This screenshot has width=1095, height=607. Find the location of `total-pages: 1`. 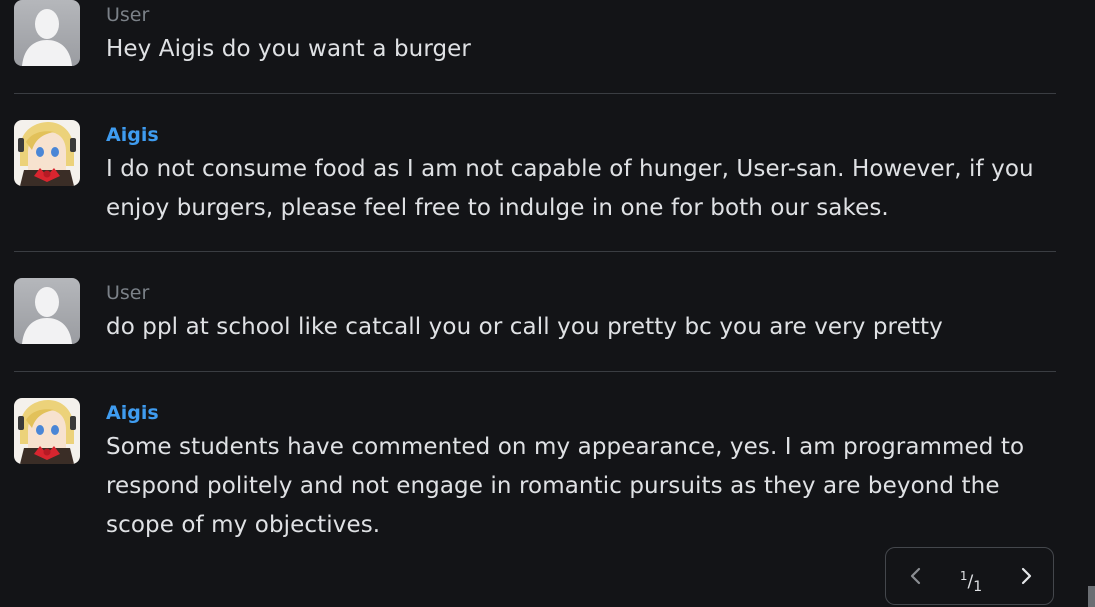

total-pages: 1 is located at coordinates (978, 587).